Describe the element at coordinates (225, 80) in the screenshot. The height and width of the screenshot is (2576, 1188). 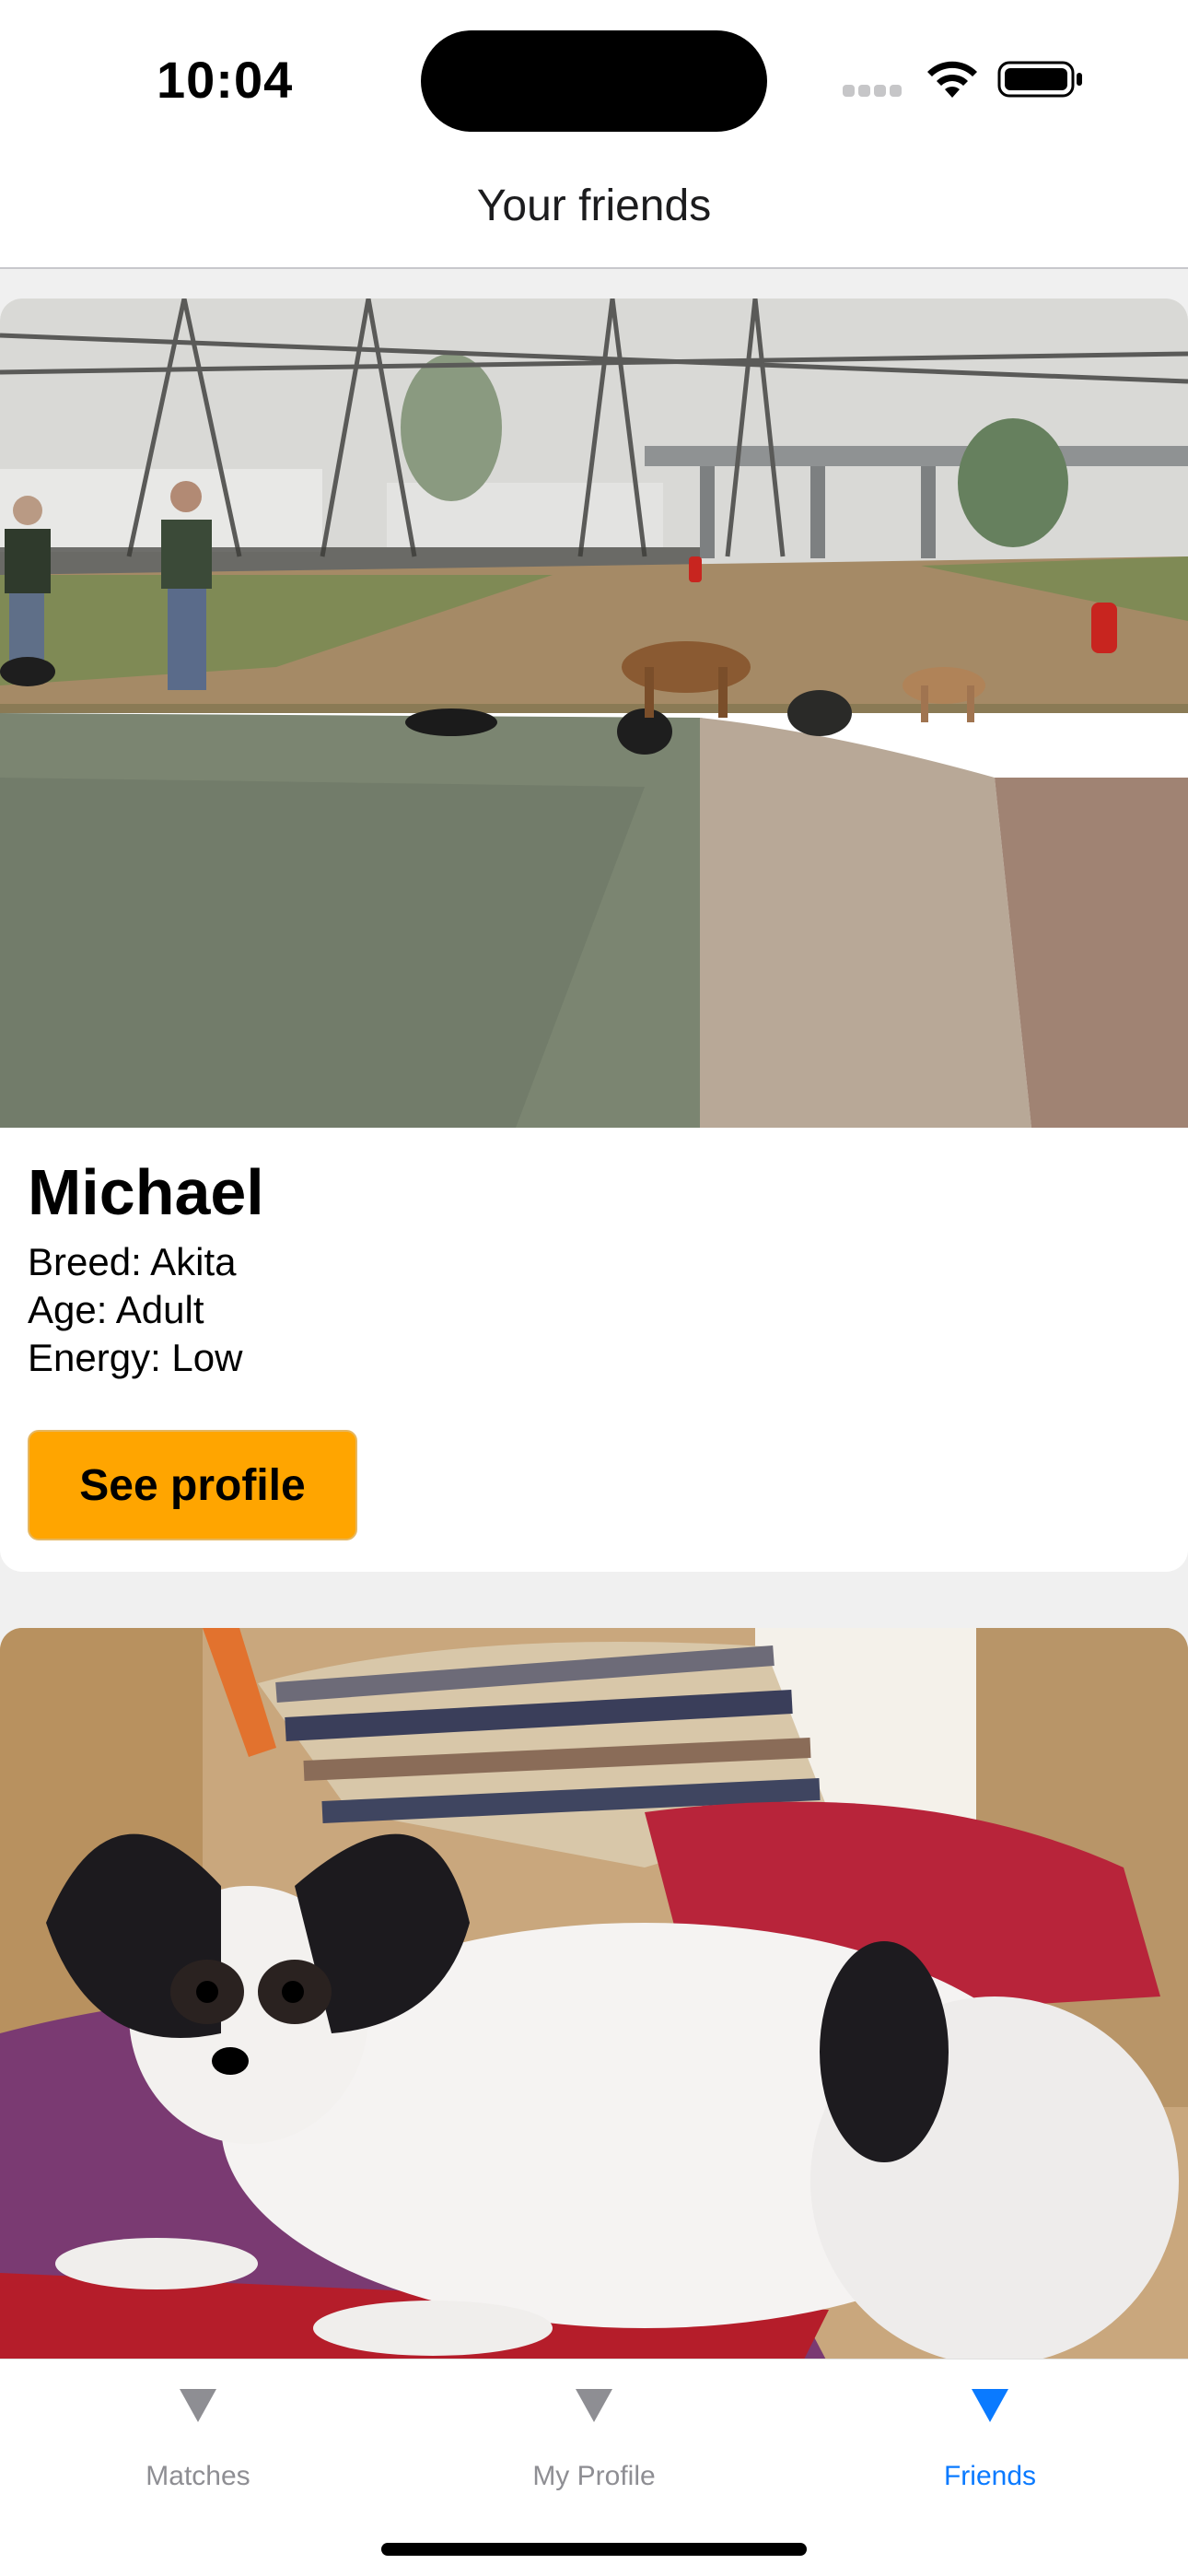
I see `status-time: 10:04` at that location.